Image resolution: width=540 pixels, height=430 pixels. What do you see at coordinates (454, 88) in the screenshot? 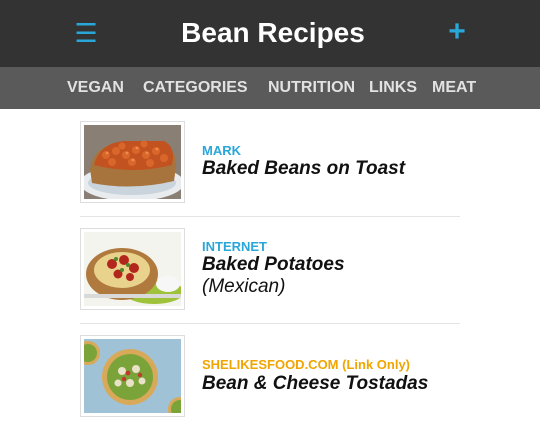
I see `nav-item-meat: MEAT` at bounding box center [454, 88].